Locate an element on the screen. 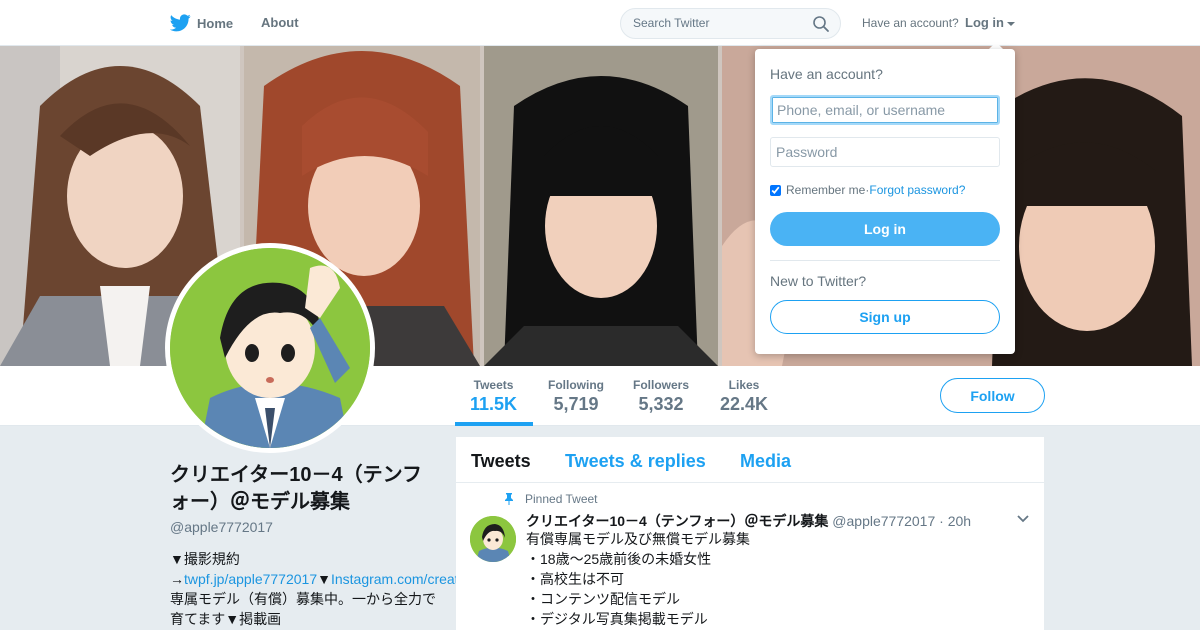 Image resolution: width=1200 pixels, height=630 pixels. password-field is located at coordinates (885, 152).